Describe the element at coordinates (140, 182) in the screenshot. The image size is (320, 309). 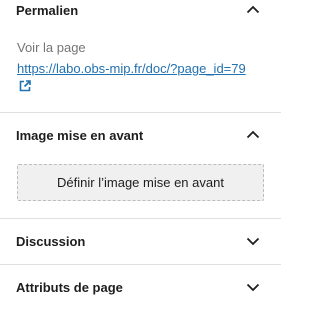
I see `set-featured-image-button: Définir l’image mise en avant` at that location.